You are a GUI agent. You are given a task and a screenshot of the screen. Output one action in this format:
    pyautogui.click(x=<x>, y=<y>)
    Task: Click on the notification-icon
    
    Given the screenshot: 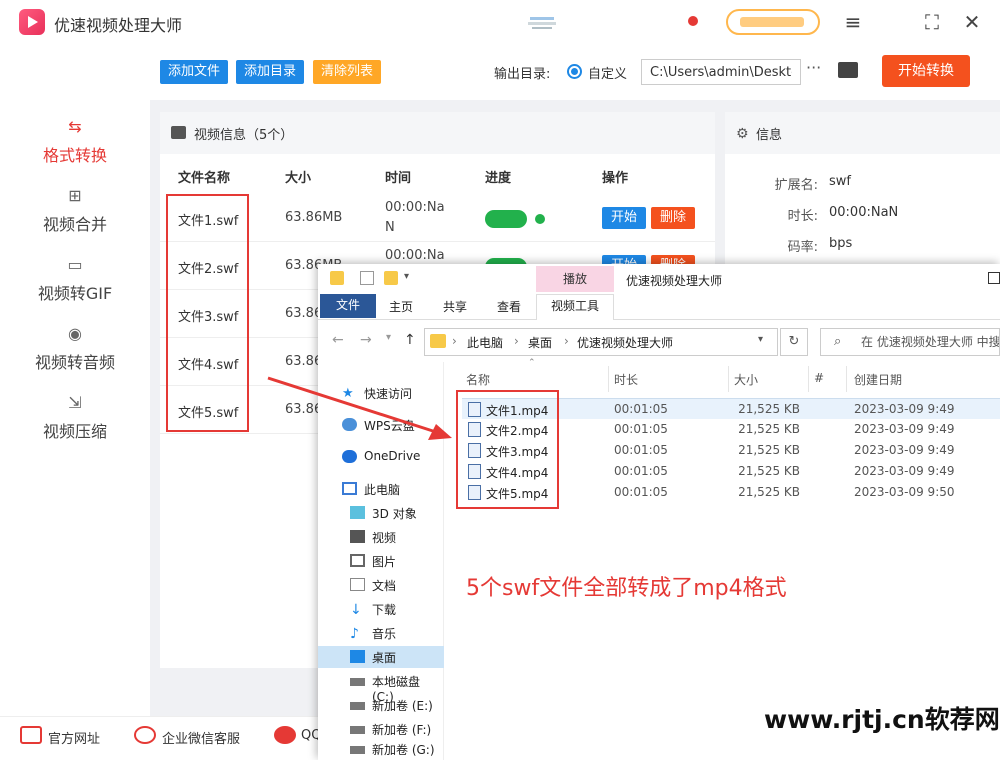 What is the action you would take?
    pyautogui.click(x=542, y=22)
    